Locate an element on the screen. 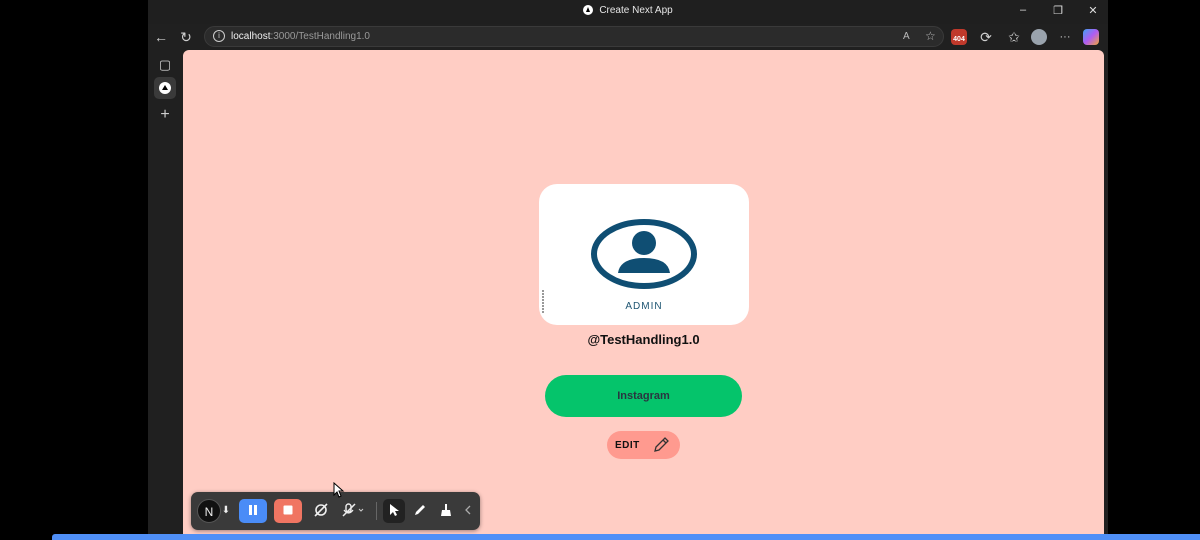 Image resolution: width=1200 pixels, height=540 pixels. mic-off-icon is located at coordinates (353, 510).